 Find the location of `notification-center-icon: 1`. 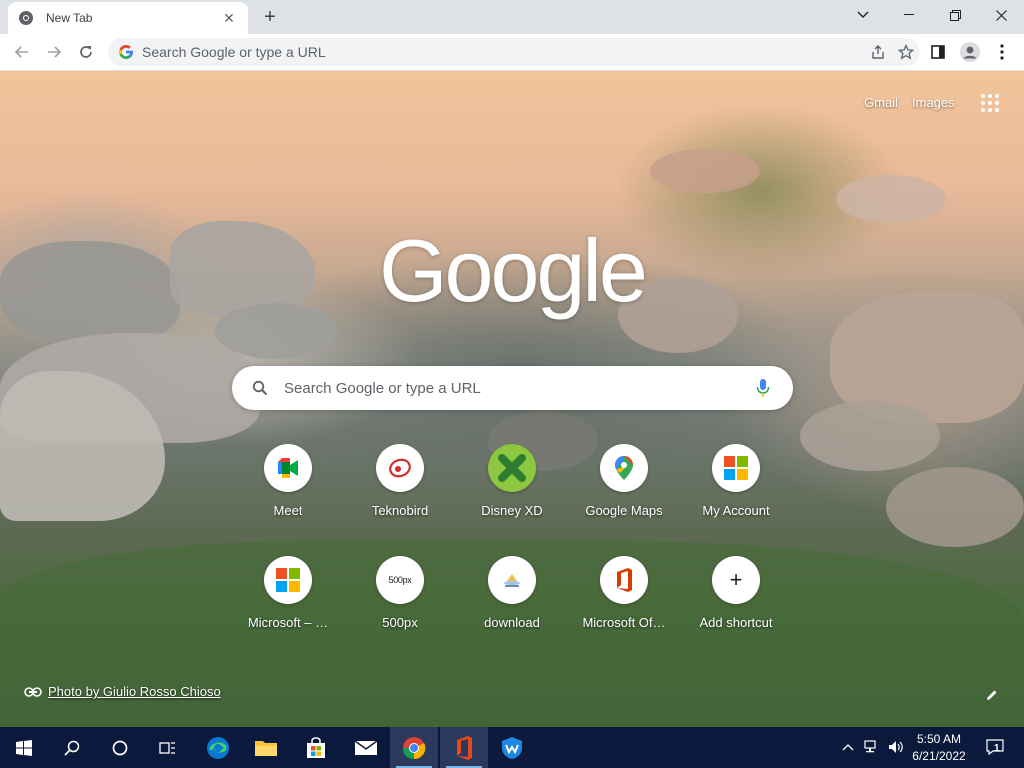

notification-center-icon: 1 is located at coordinates (995, 747).